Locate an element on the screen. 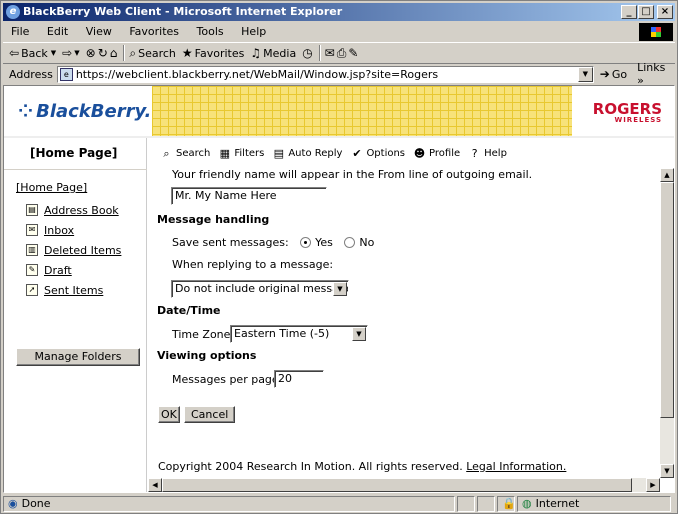  page-icon: e is located at coordinates (66, 74).